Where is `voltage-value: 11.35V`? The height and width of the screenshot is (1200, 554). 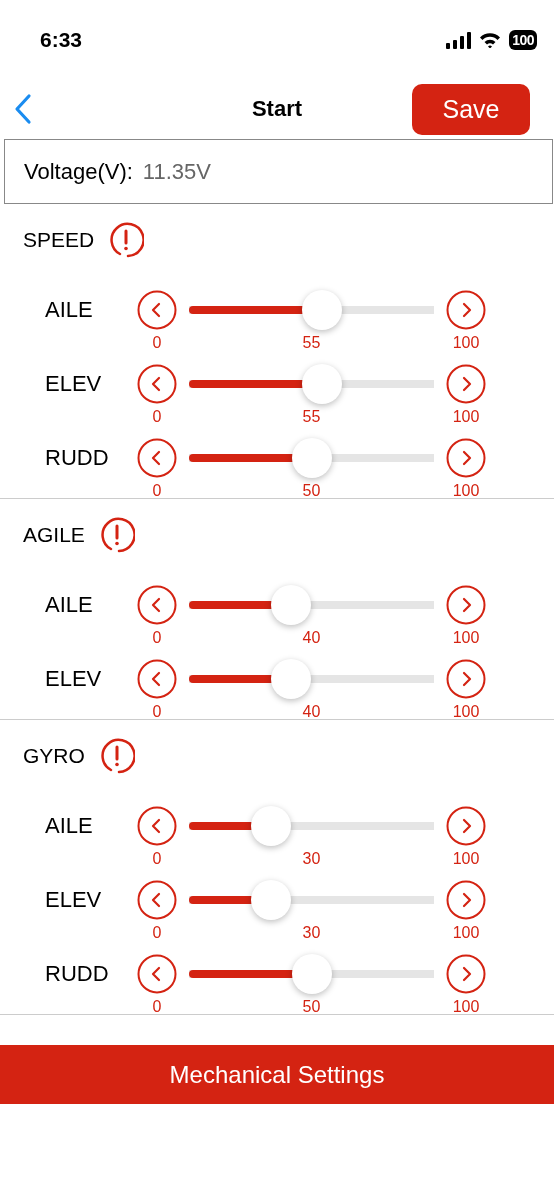 voltage-value: 11.35V is located at coordinates (176, 171).